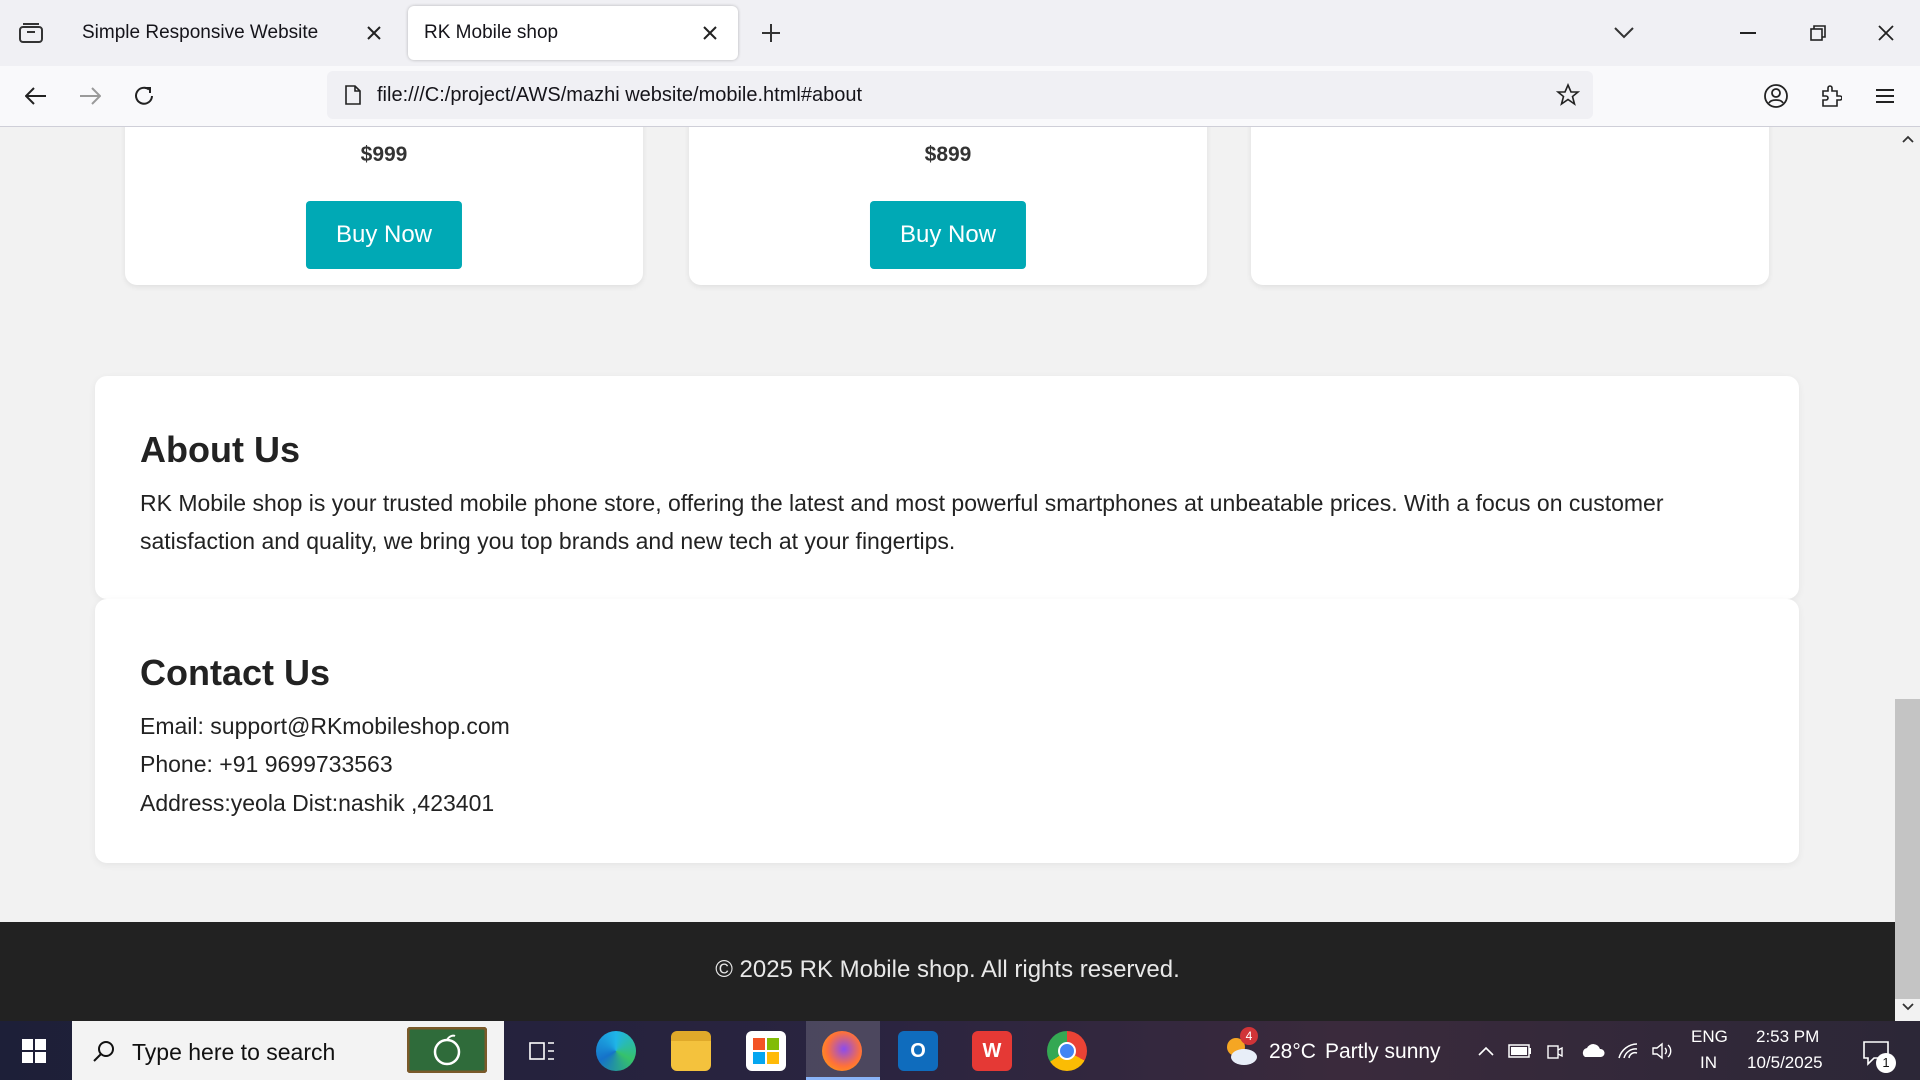  Describe the element at coordinates (1748, 33) in the screenshot. I see `minimize-icon` at that location.